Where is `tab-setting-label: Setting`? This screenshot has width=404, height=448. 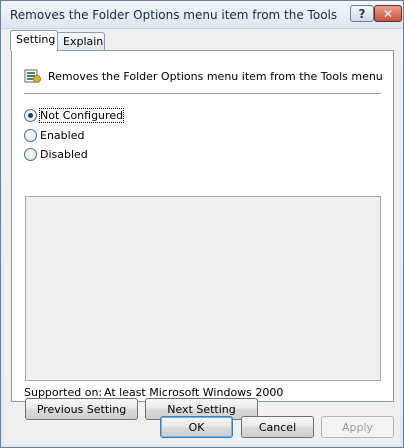 tab-setting-label: Setting is located at coordinates (36, 39).